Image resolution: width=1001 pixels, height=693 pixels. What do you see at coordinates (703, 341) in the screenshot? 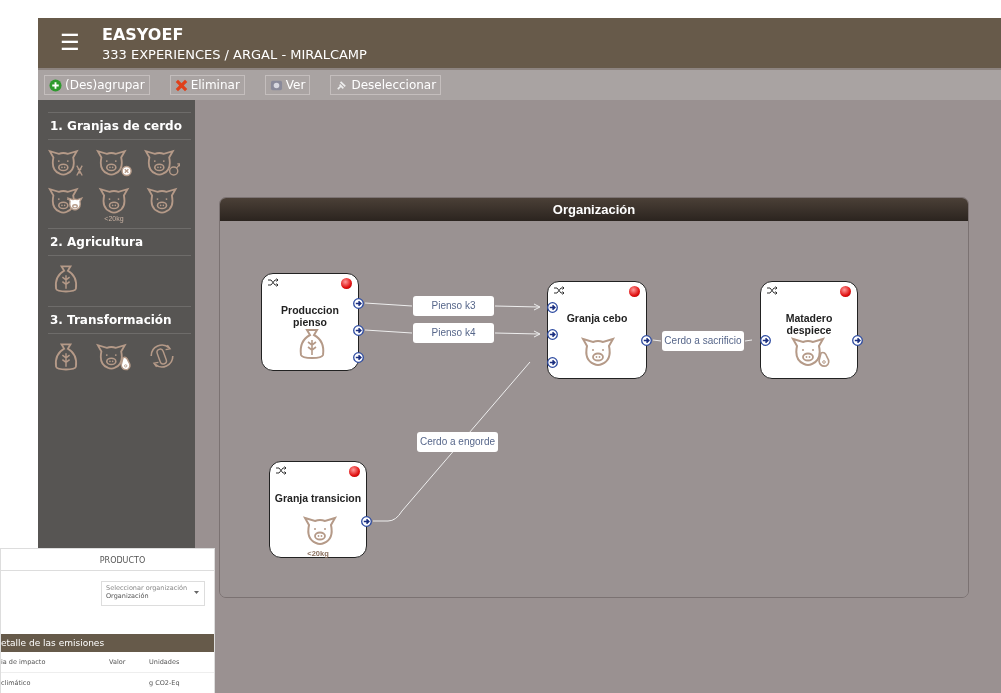
I see `connection-label: Cerdo a sacrificio` at bounding box center [703, 341].